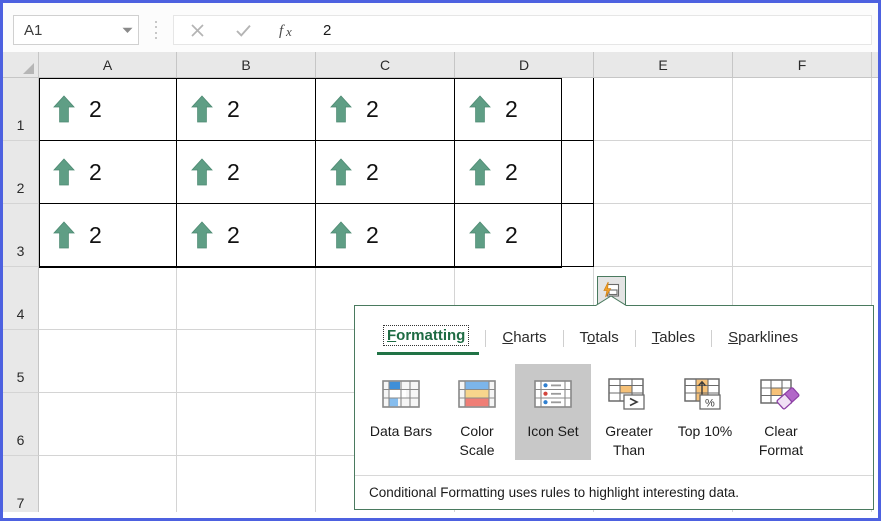 The image size is (881, 521). Describe the element at coordinates (197, 30) in the screenshot. I see `cancel-icon` at that location.